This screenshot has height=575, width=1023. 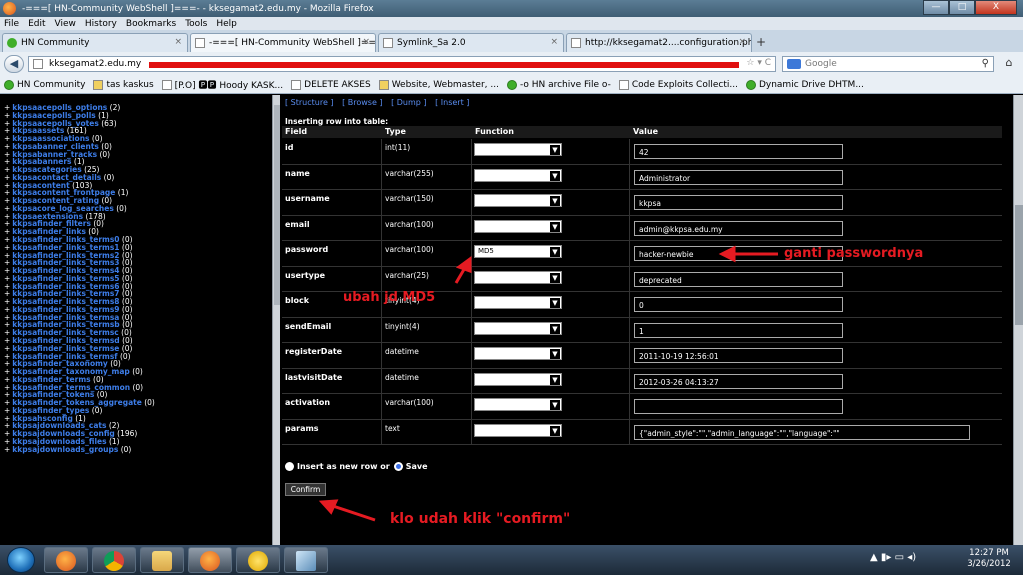 What do you see at coordinates (888, 64) in the screenshot?
I see `search-input: Google ⚲` at bounding box center [888, 64].